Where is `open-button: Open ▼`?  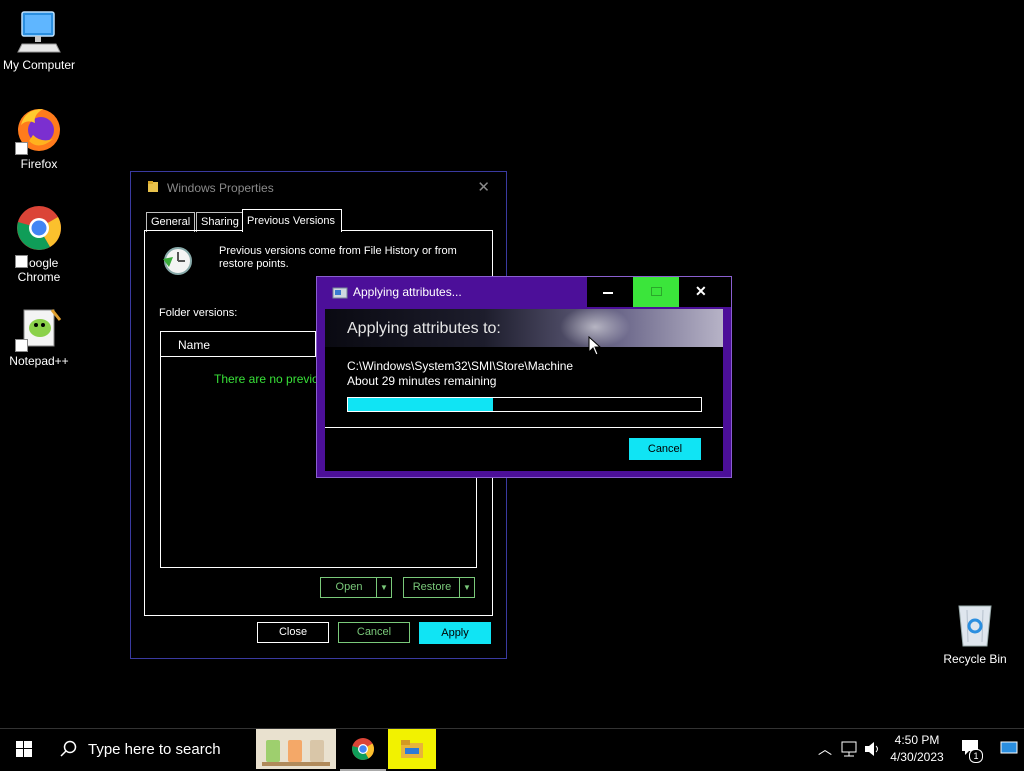 open-button: Open ▼ is located at coordinates (356, 587).